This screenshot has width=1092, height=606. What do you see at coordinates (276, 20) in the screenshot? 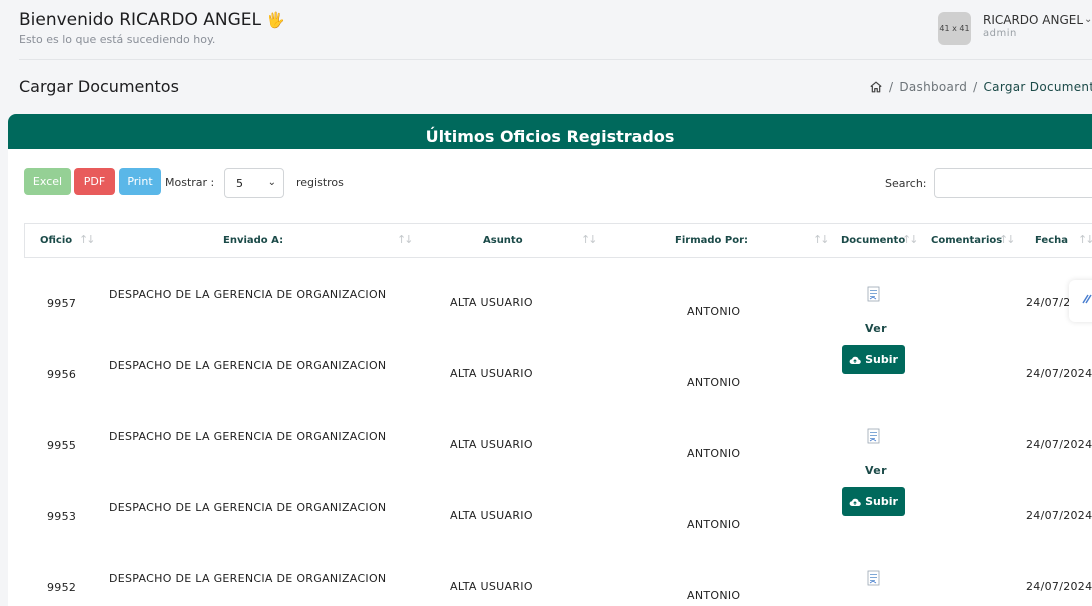
I see `wave-icon: 🖐` at bounding box center [276, 20].